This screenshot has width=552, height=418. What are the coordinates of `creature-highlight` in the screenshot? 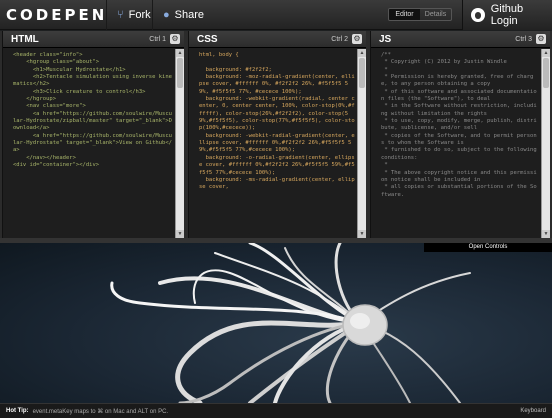 It's located at (360, 321).